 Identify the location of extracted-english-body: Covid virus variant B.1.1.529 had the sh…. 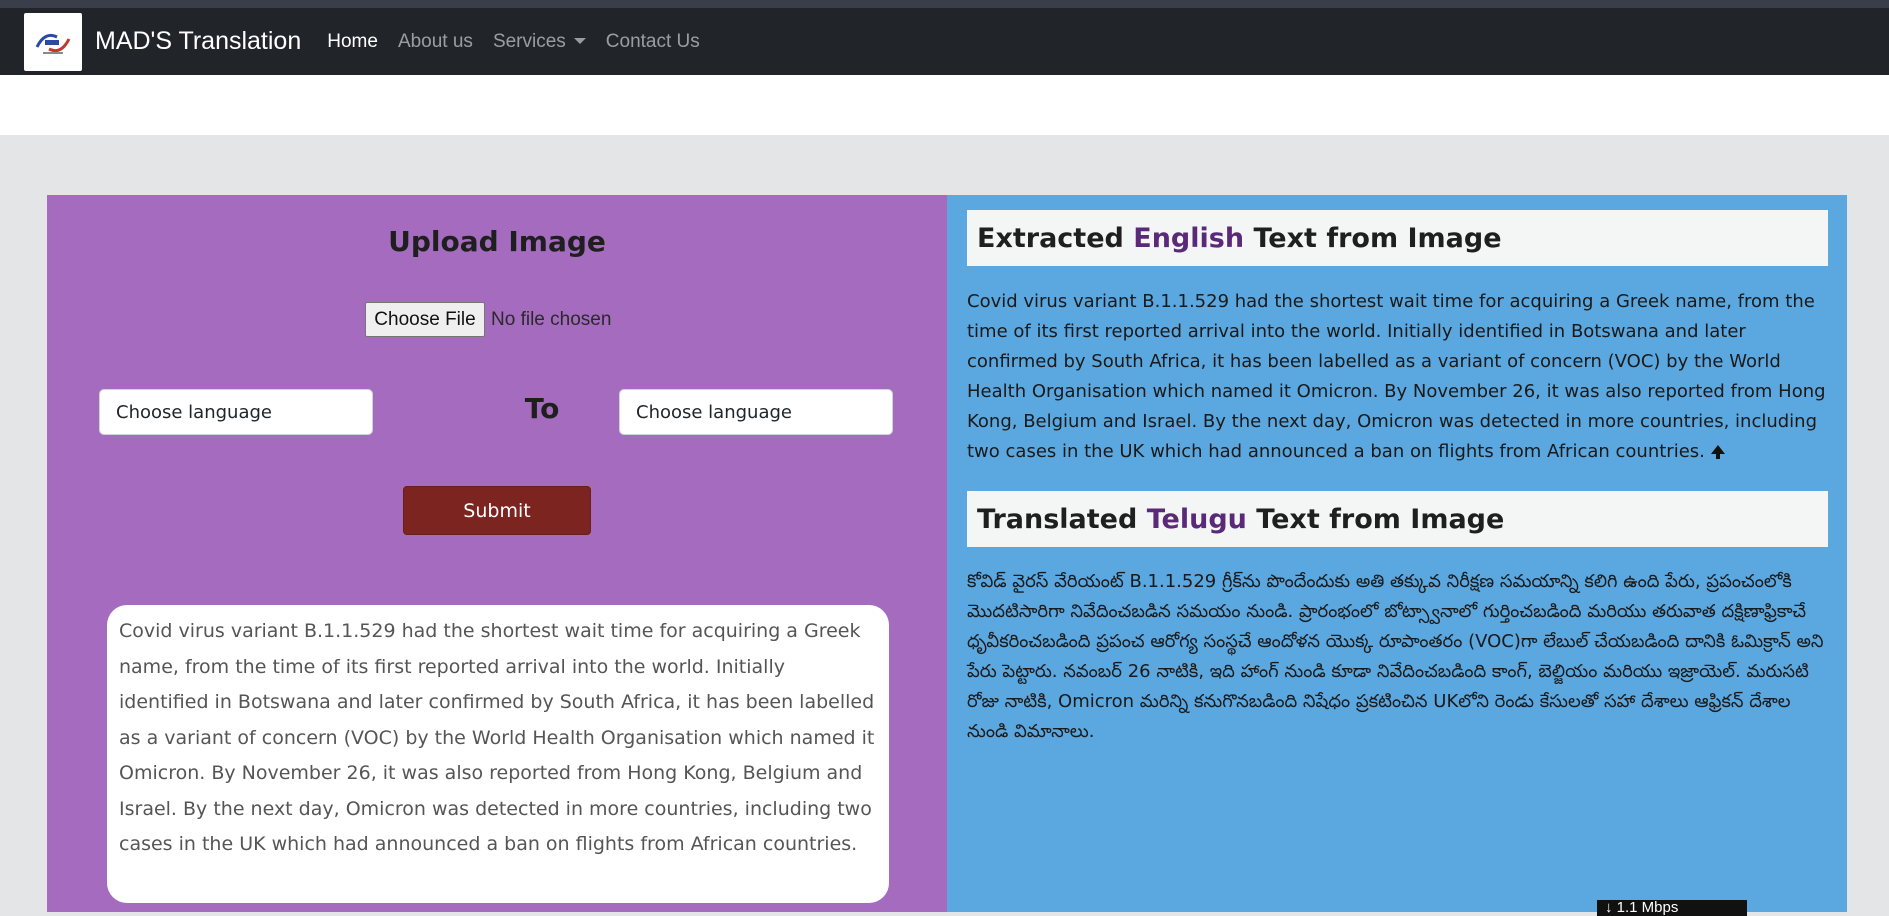
(1396, 376).